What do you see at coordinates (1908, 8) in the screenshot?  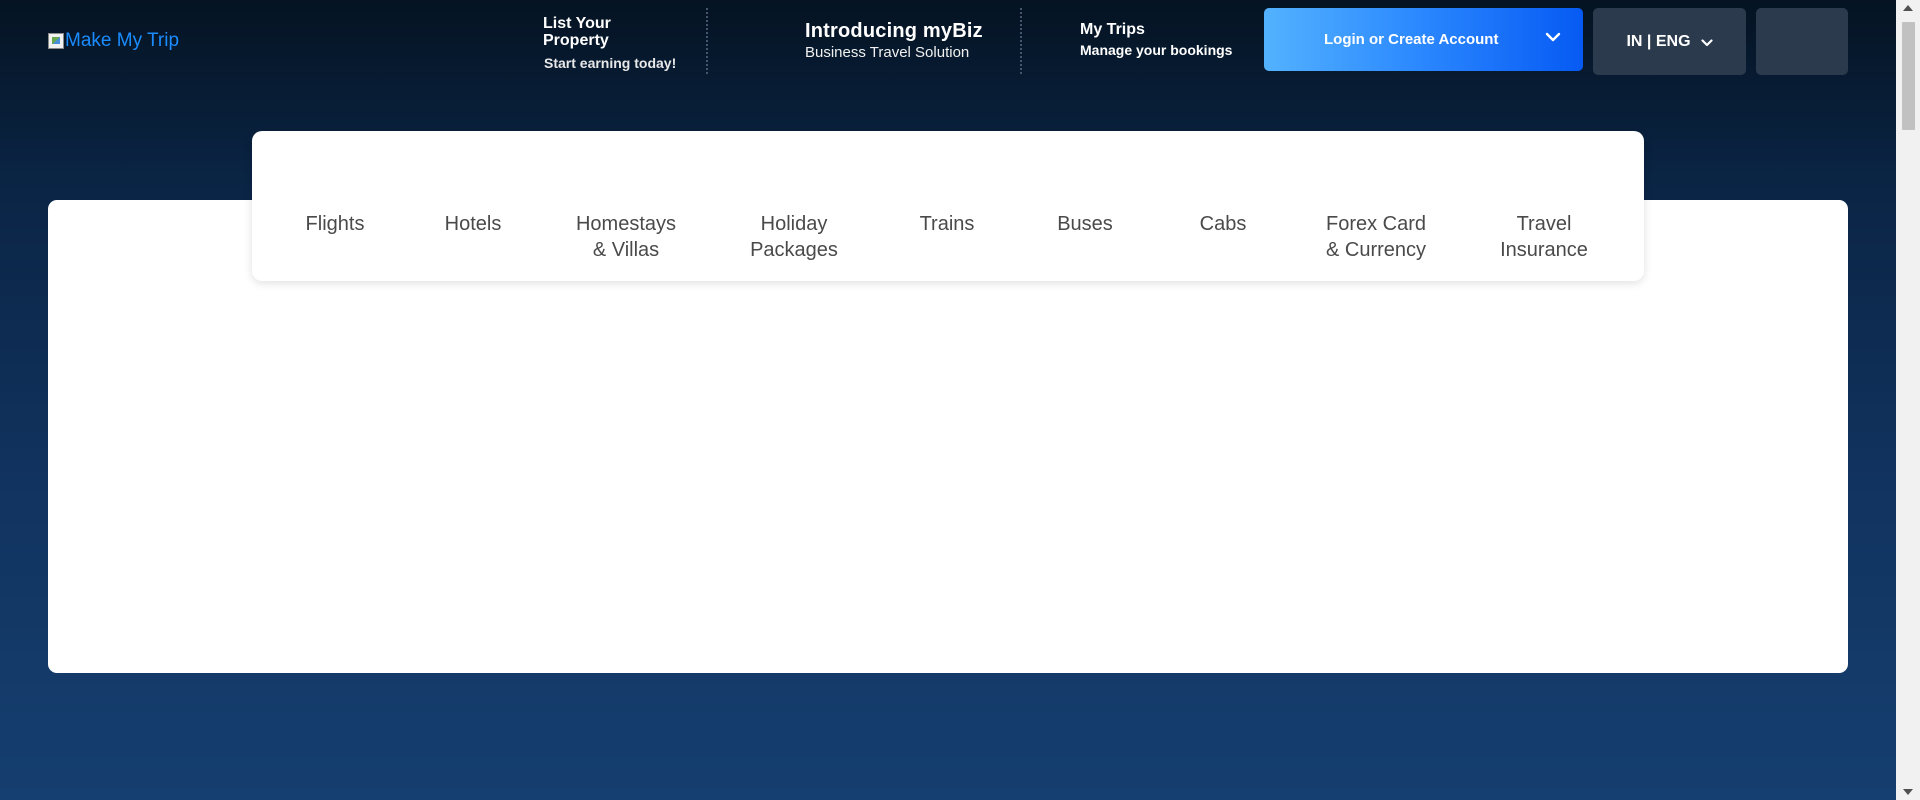 I see `scroll-up-arrow-icon` at bounding box center [1908, 8].